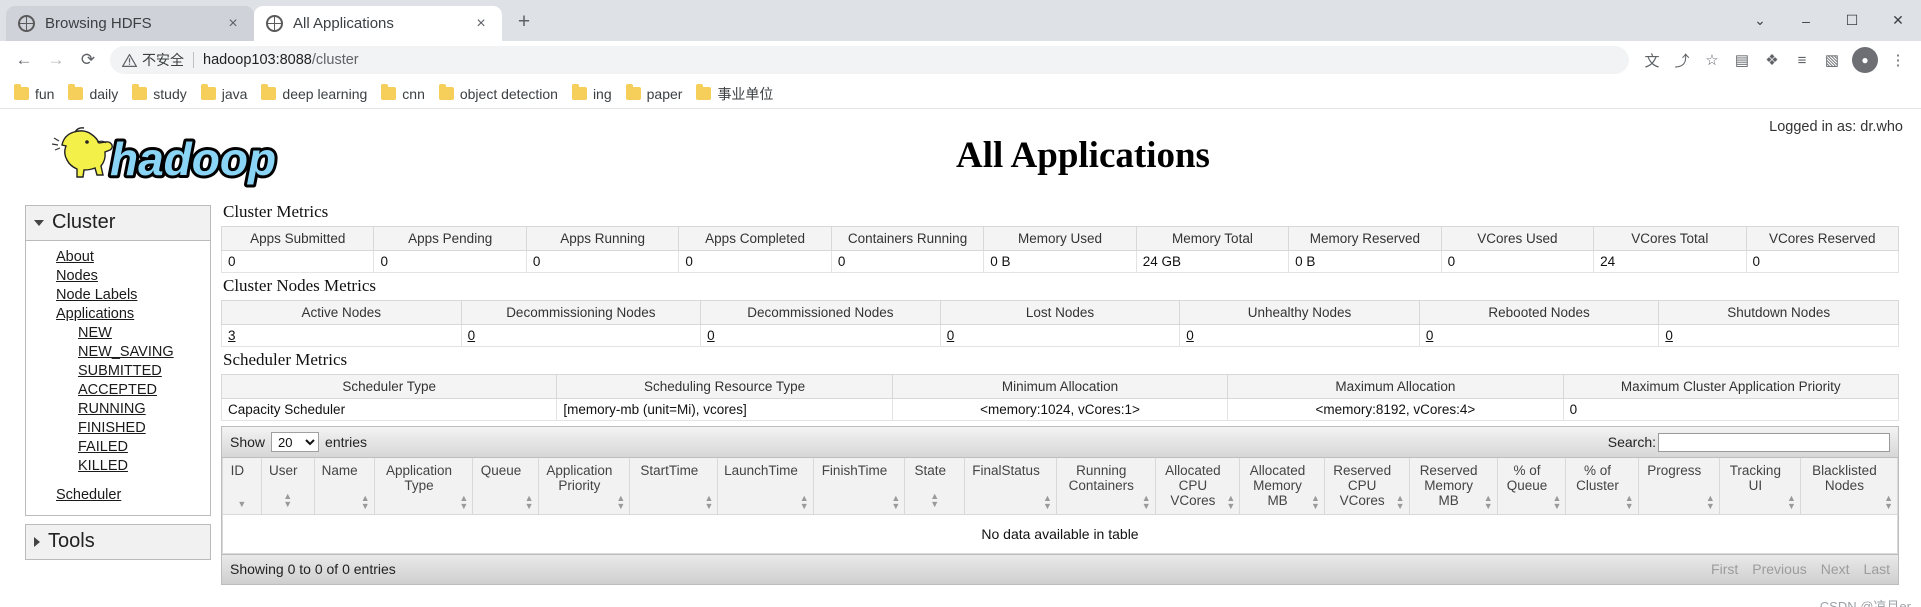 The image size is (1921, 607). What do you see at coordinates (951, 335) in the screenshot?
I see `lost-nodes-link: 0` at bounding box center [951, 335].